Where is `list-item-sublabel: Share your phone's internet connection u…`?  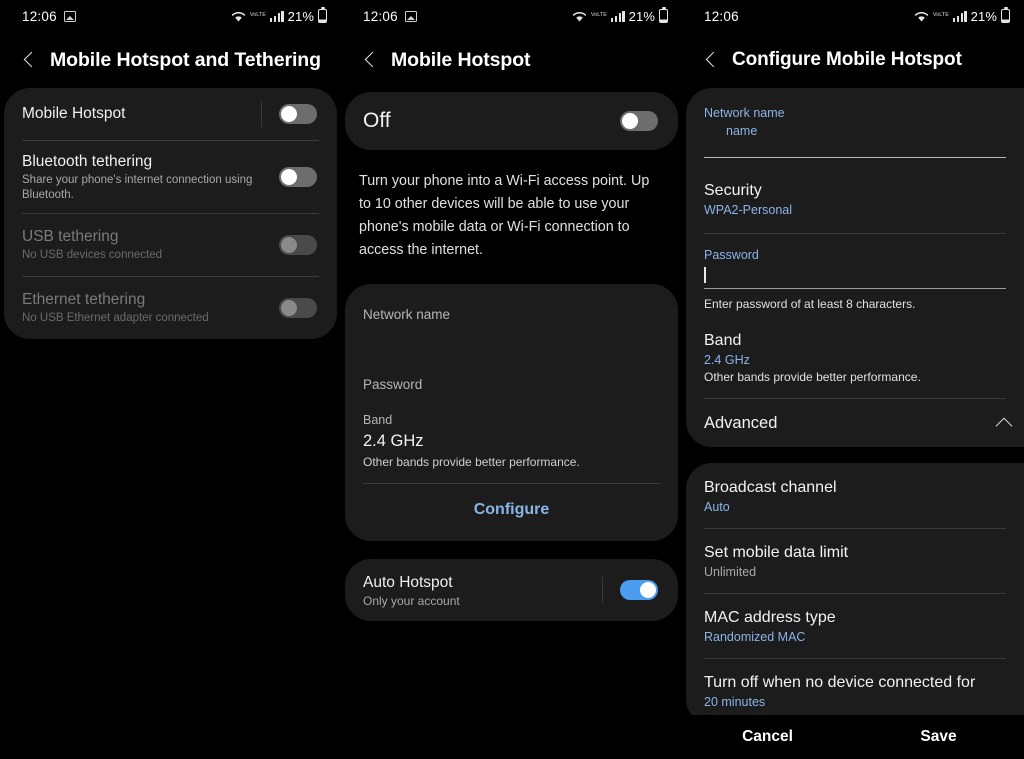
list-item-sublabel: Share your phone's internet connection u… is located at coordinates (137, 187).